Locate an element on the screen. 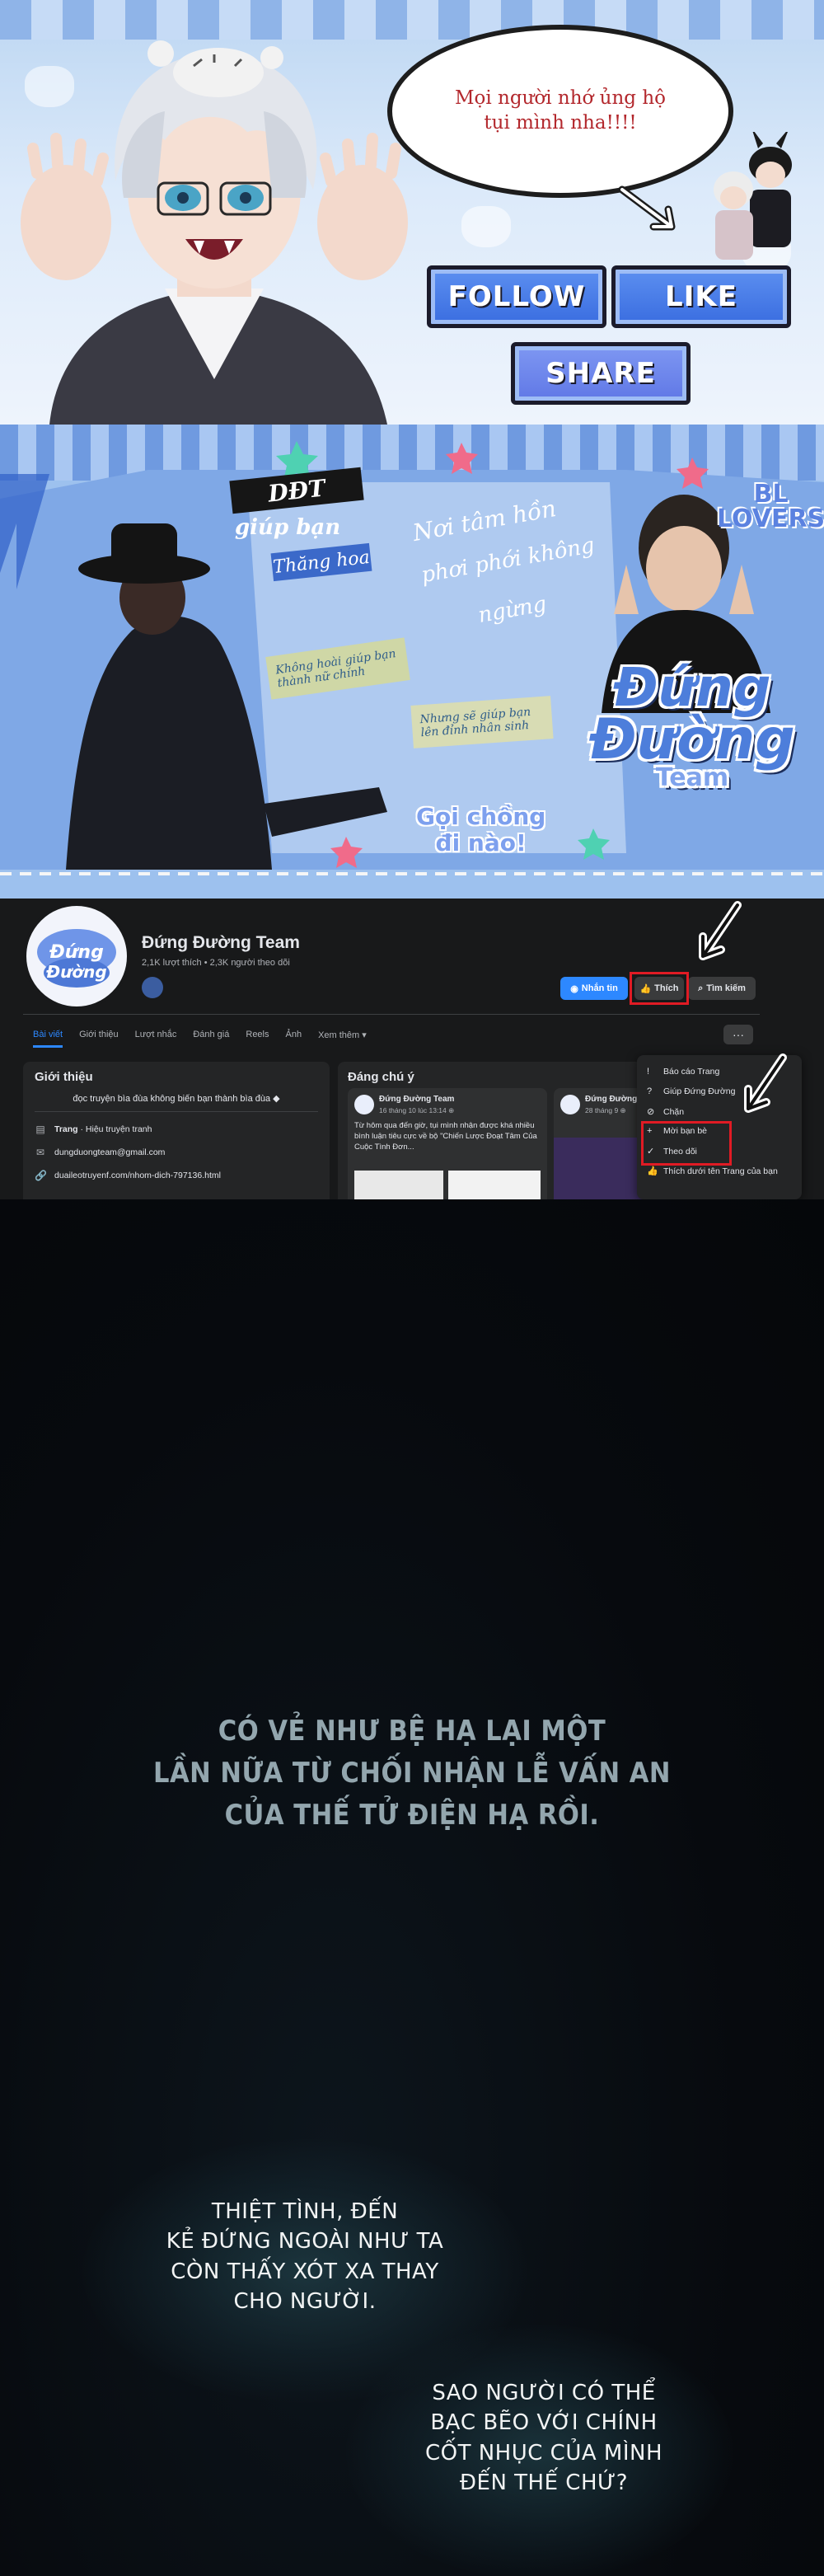  narration-line: LẦN NỮA TỪ CHỐI NHẬN LỄ VẤN AN is located at coordinates (412, 1774).